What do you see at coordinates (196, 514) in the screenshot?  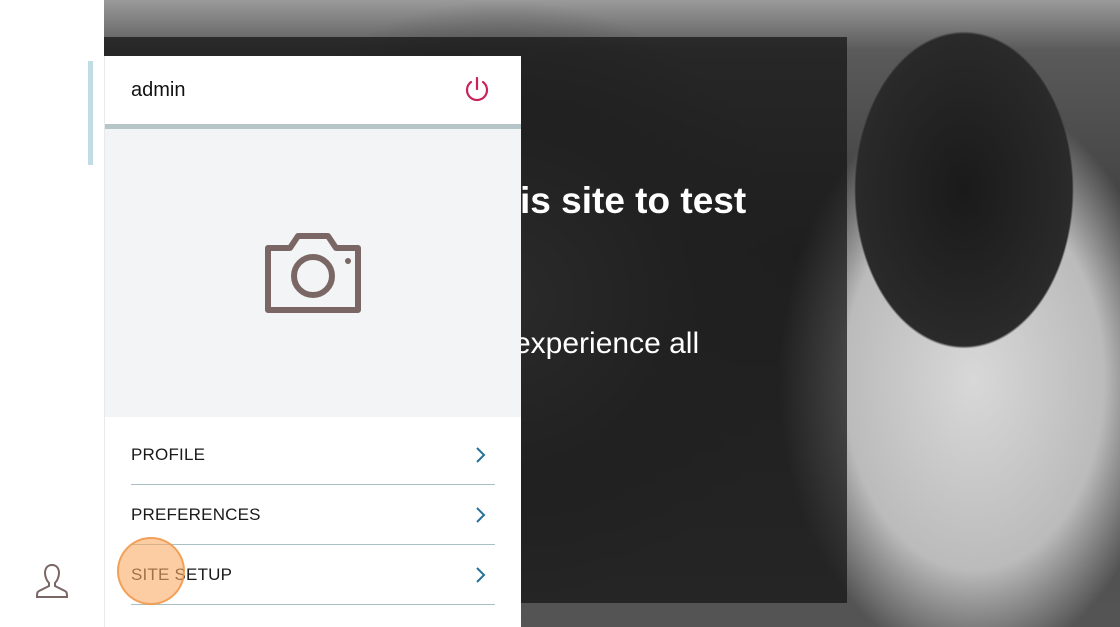 I see `menu-item-label: PREFERENCES` at bounding box center [196, 514].